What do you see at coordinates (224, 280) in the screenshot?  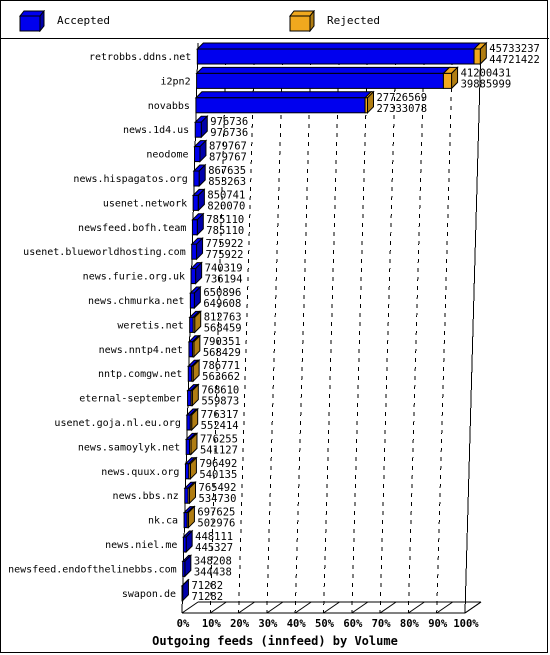 I see `value-label-accepted: 736194` at bounding box center [224, 280].